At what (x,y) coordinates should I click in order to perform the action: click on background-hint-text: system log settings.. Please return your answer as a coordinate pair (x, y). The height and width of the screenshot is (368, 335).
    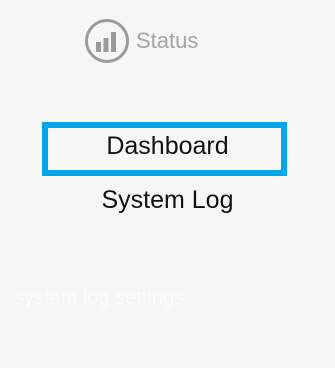
    Looking at the image, I should click on (102, 298).